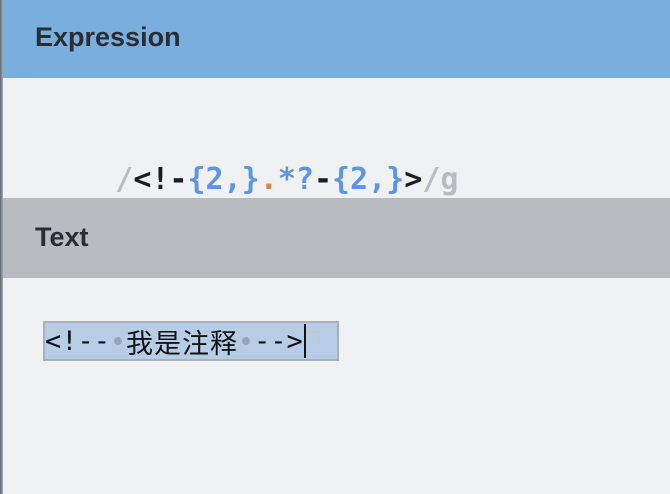 The image size is (670, 494). Describe the element at coordinates (278, 341) in the screenshot. I see `text-comment-close: -->` at that location.